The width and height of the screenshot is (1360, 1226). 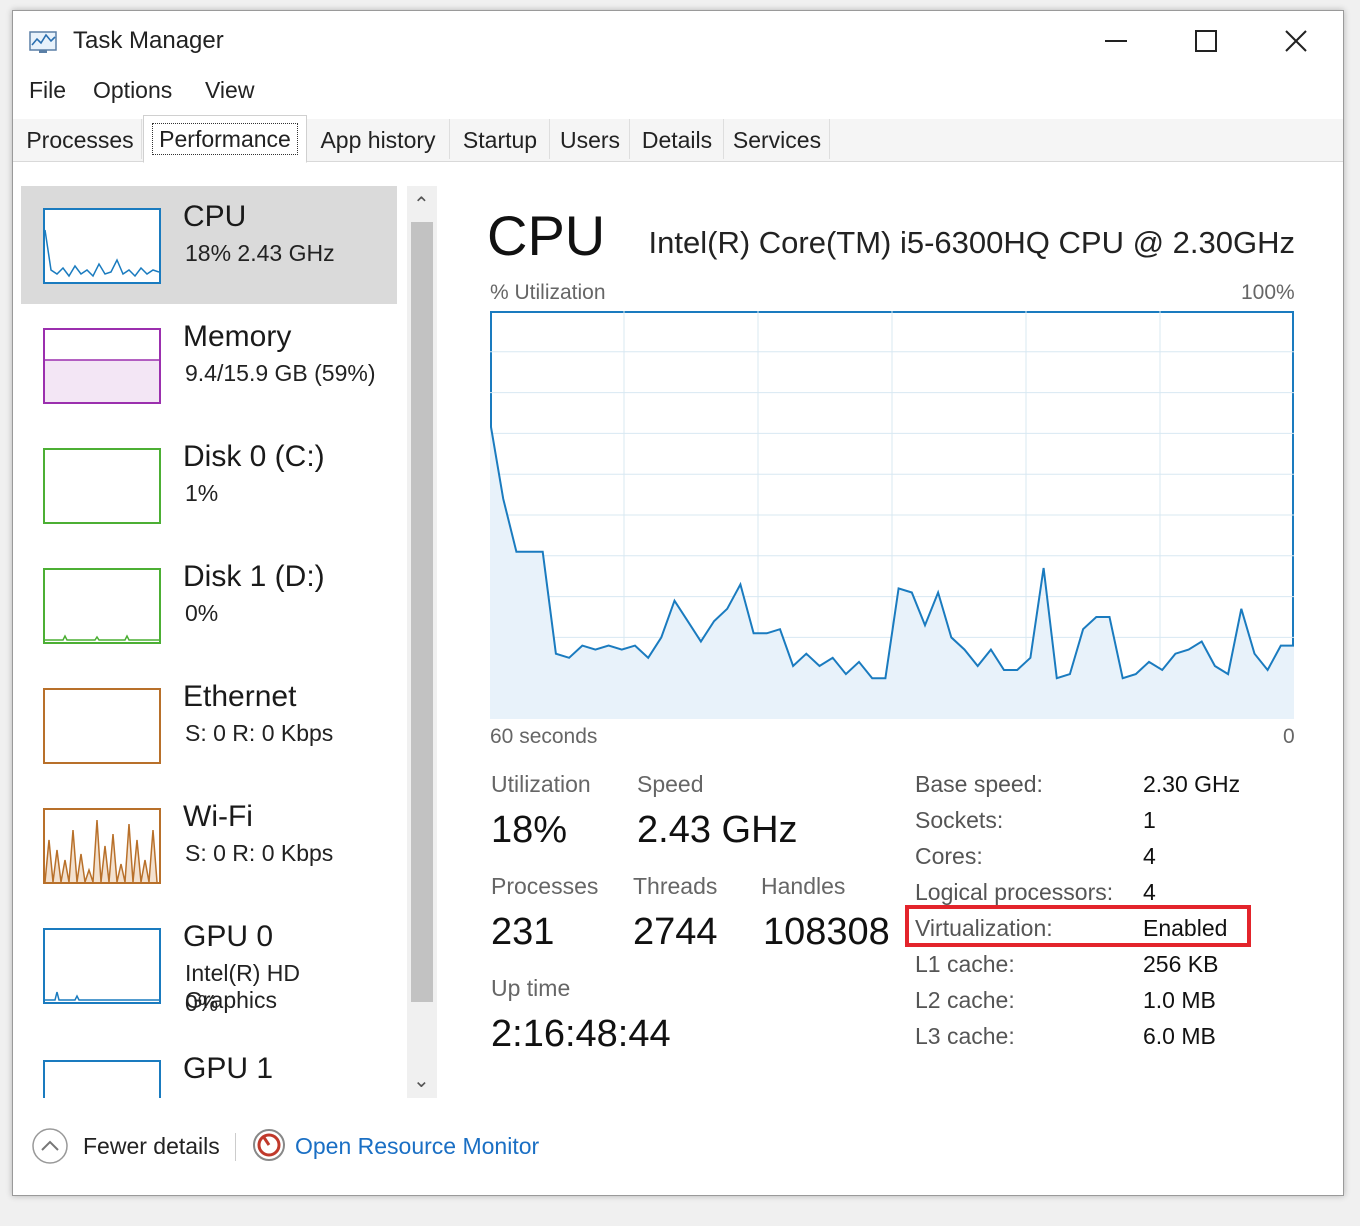 What do you see at coordinates (269, 1145) in the screenshot?
I see `resource-monitor-icon` at bounding box center [269, 1145].